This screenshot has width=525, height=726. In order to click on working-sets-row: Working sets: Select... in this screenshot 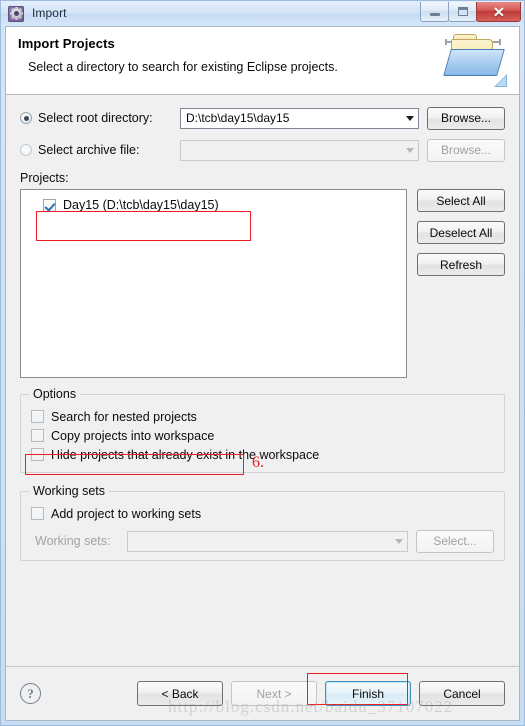, I will do `click(262, 541)`.